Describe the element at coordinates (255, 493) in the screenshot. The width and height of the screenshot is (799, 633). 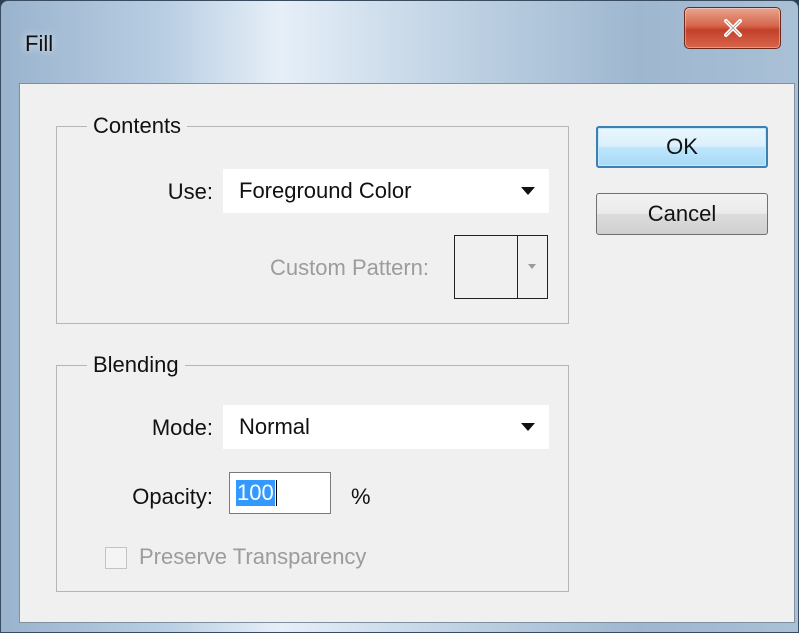
I see `opacity-input-value: 100` at that location.